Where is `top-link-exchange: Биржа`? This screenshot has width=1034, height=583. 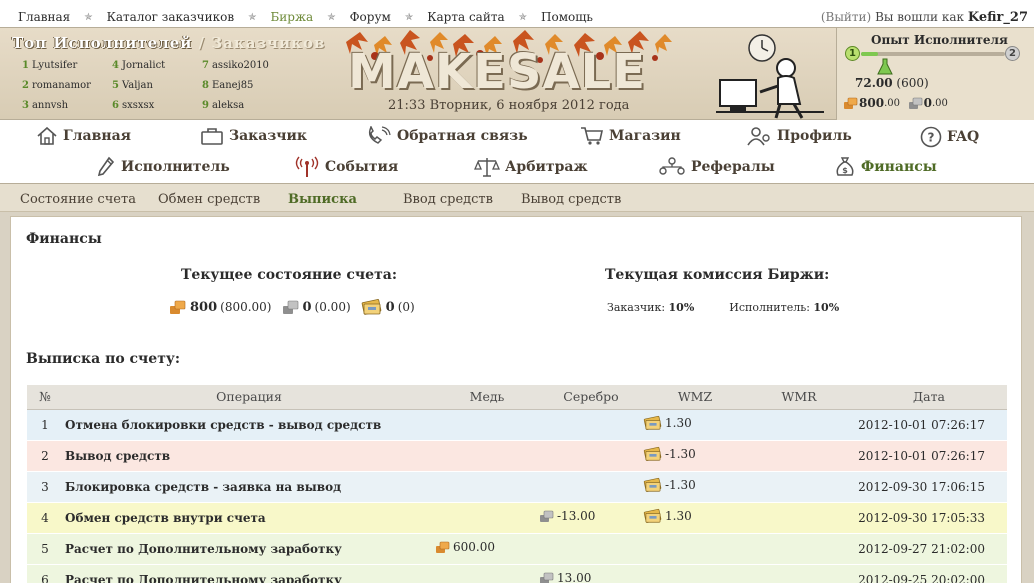
top-link-exchange: Биржа is located at coordinates (291, 17).